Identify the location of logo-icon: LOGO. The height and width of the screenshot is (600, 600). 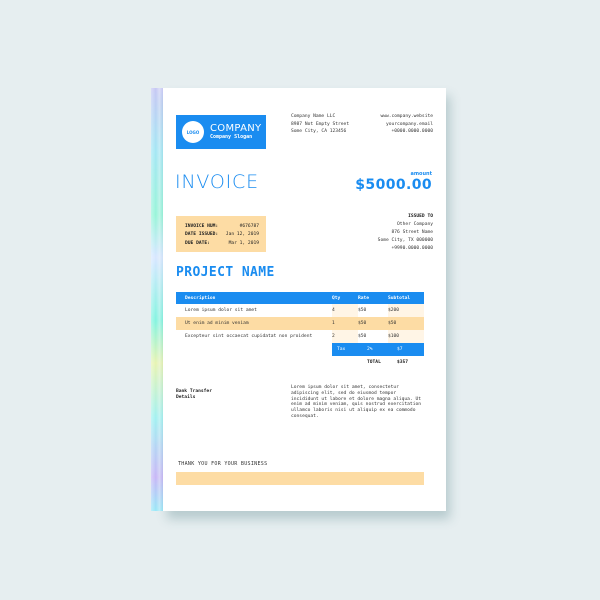
(193, 132).